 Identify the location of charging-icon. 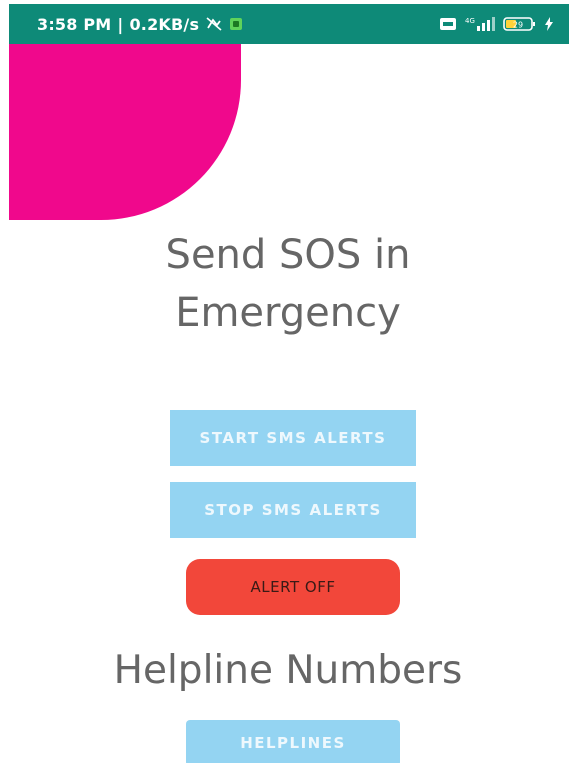
(549, 24).